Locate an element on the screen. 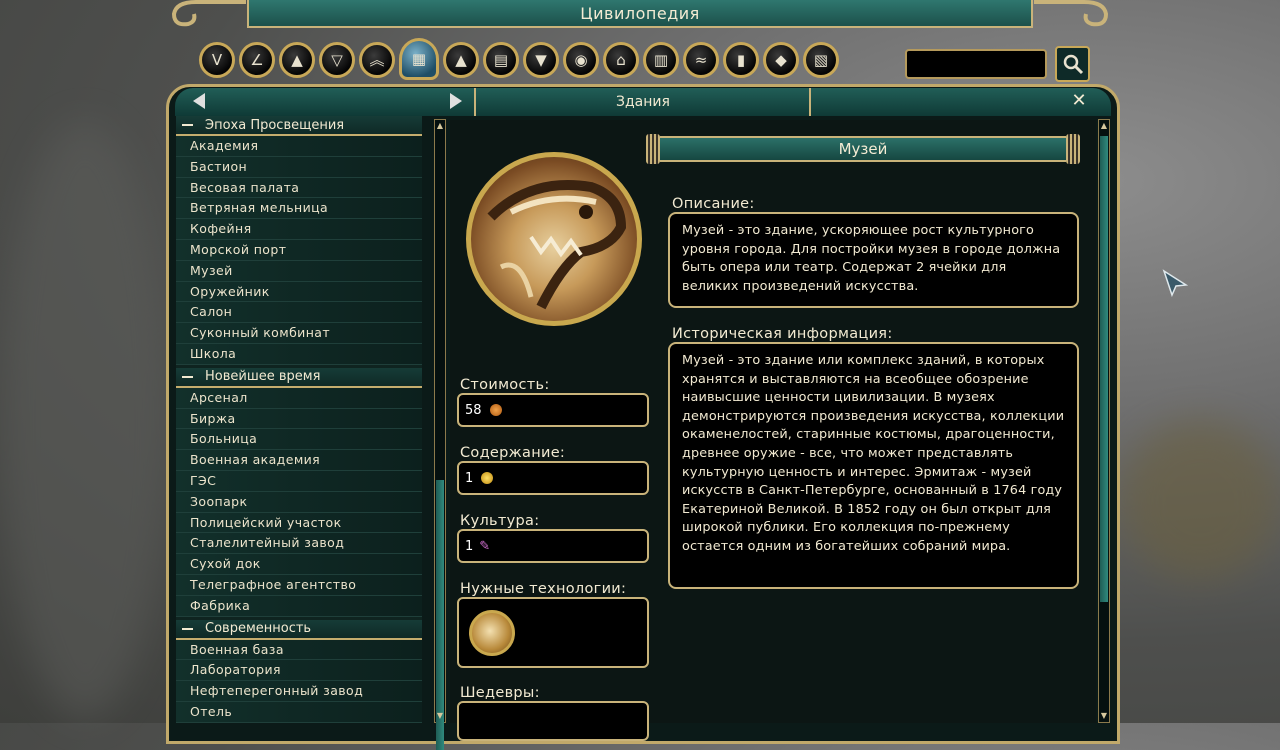  list-item: Ветряная мельница is located at coordinates (299, 209).